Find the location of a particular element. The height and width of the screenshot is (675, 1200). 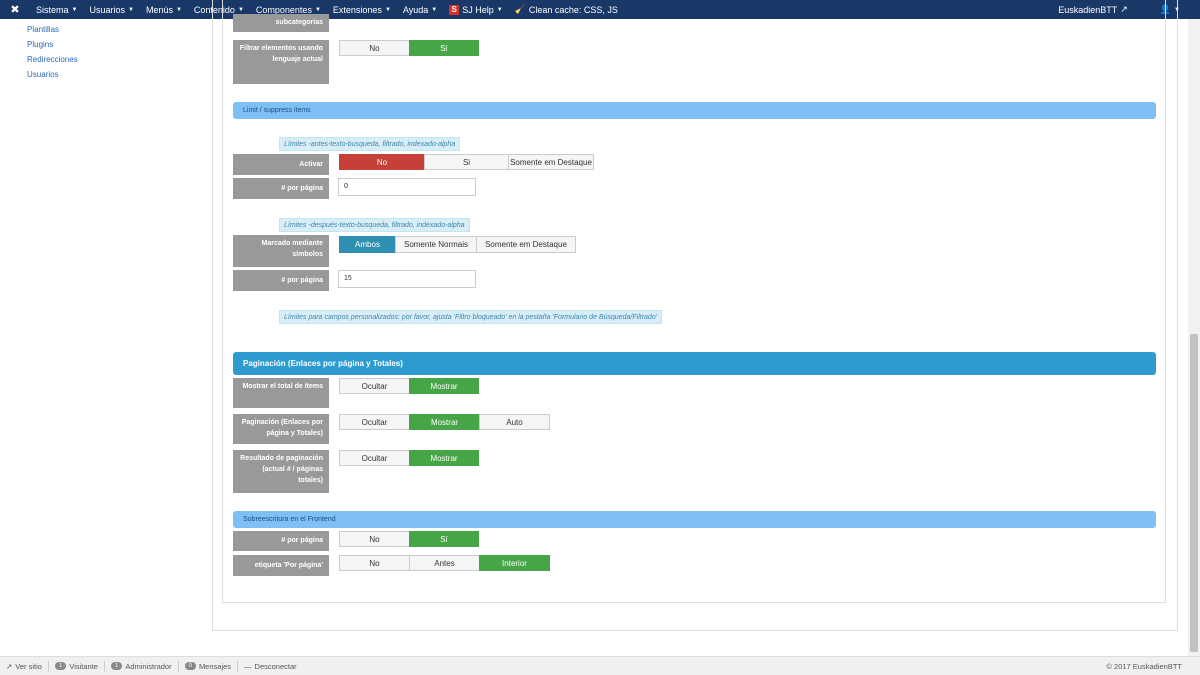

section-frontend: Sobreescritura en el Frontend is located at coordinates (694, 519).